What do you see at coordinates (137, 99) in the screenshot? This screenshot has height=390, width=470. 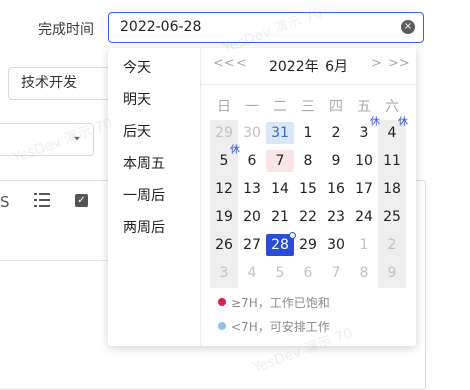 I see `shortcut-item: 明天` at bounding box center [137, 99].